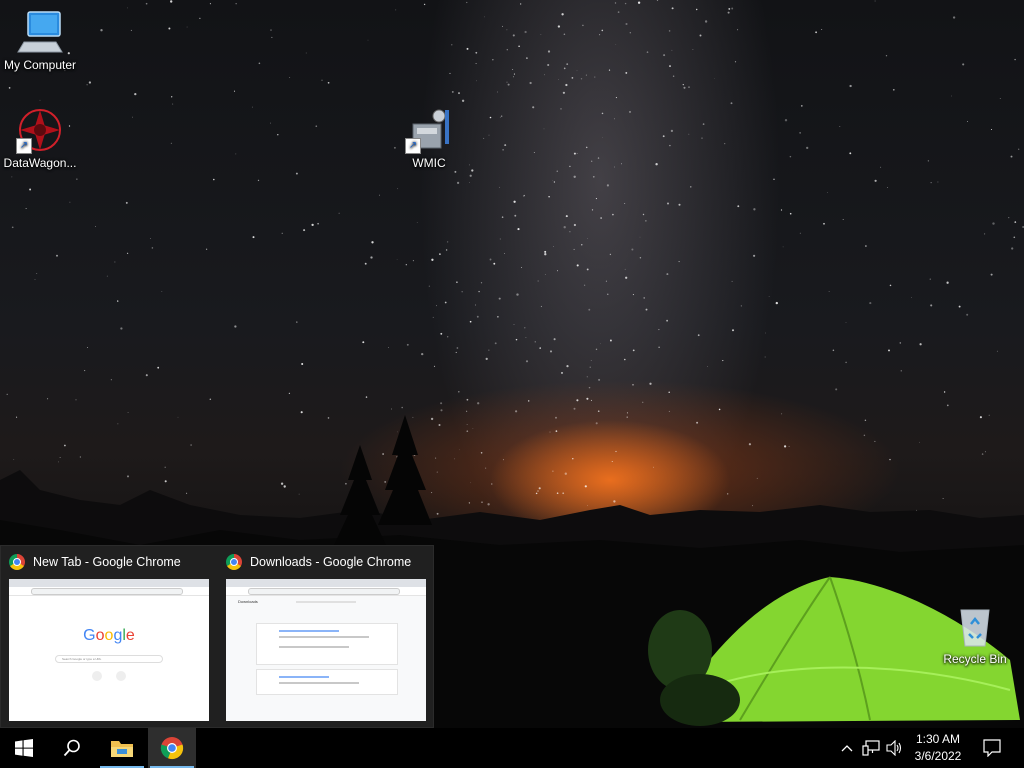 The image size is (1024, 768). What do you see at coordinates (429, 163) in the screenshot?
I see `desktop-icon-label: WMIC` at bounding box center [429, 163].